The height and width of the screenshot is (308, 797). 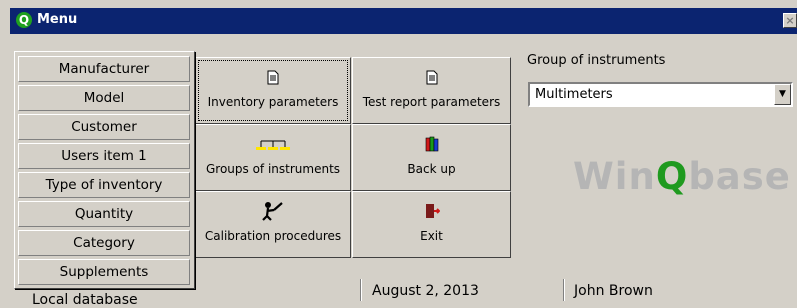 I want to click on button-label: Exit, so click(x=431, y=236).